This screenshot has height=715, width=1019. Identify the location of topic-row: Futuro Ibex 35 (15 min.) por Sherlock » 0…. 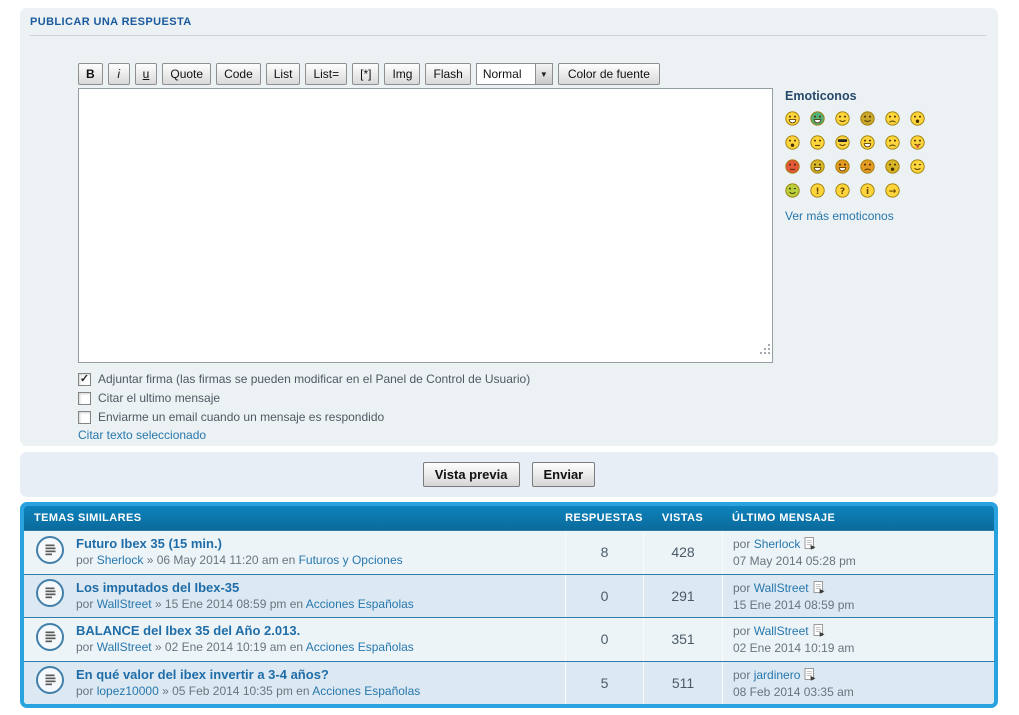
(509, 552).